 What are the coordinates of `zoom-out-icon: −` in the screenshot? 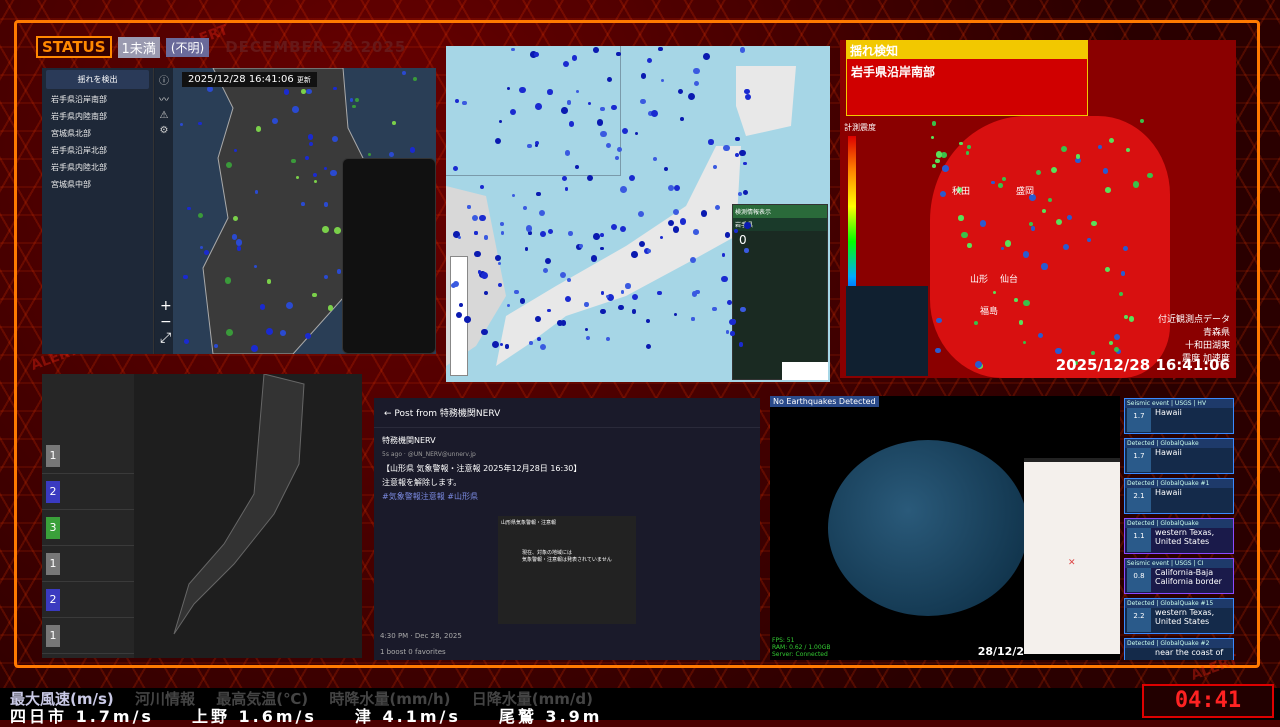 It's located at (166, 322).